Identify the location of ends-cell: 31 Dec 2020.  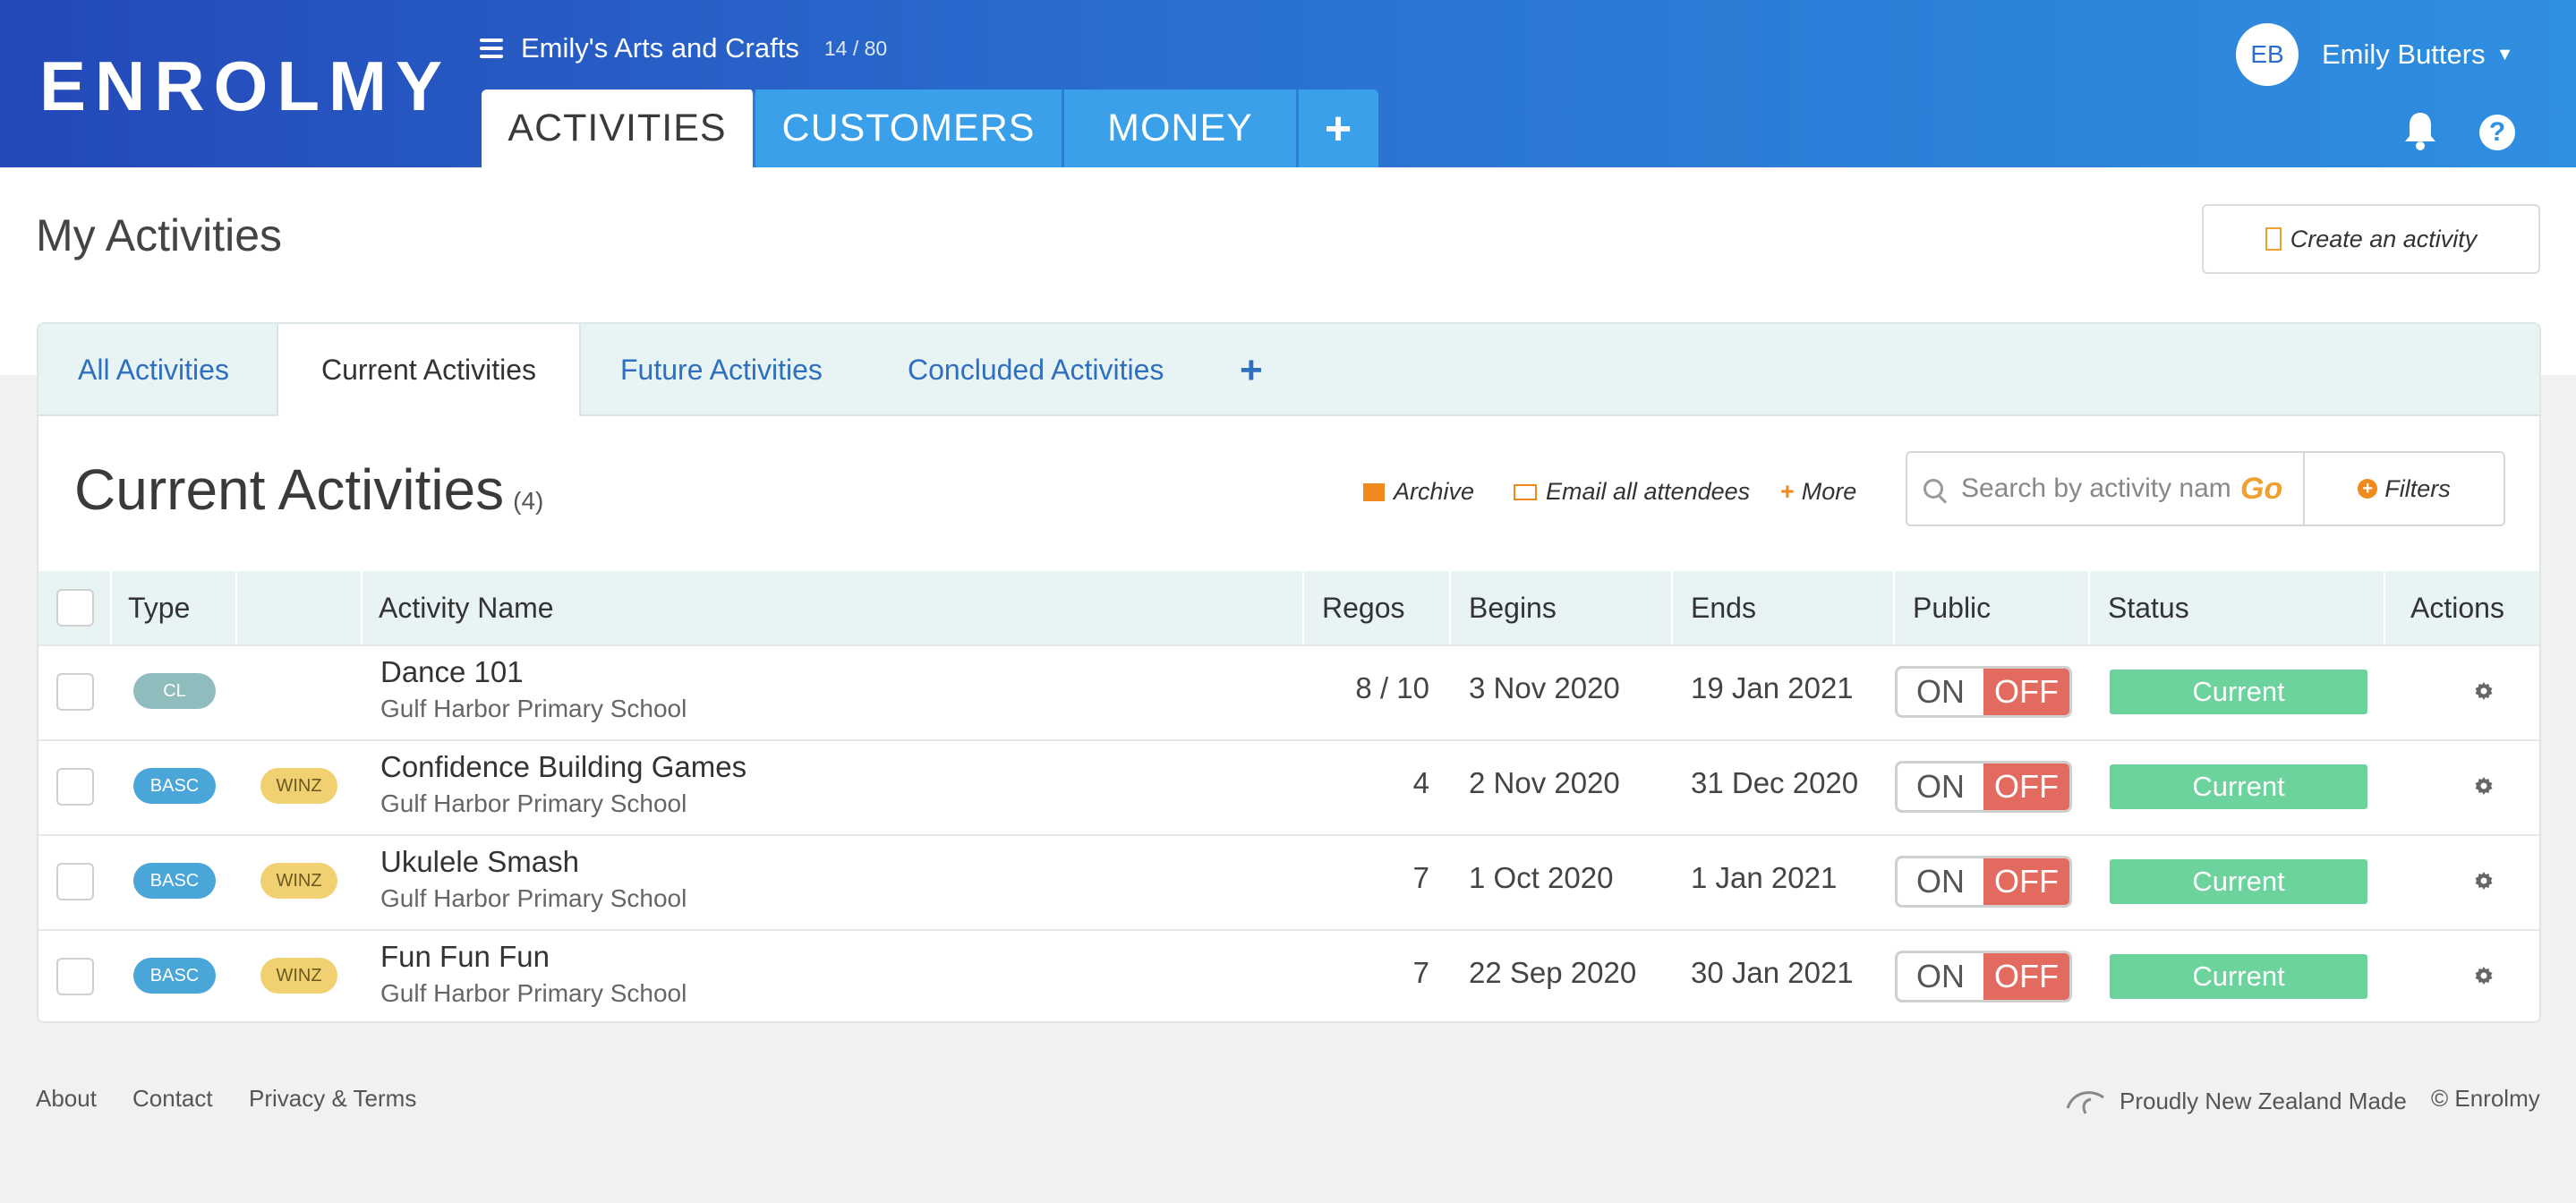
(1775, 782).